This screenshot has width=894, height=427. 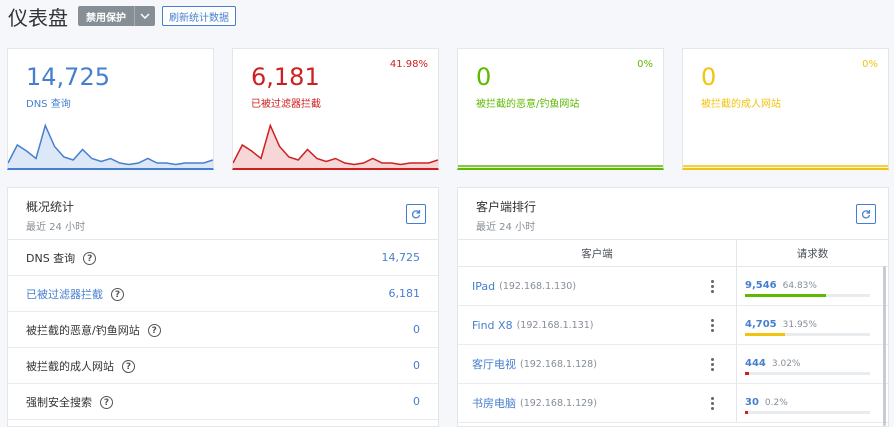 What do you see at coordinates (866, 214) in the screenshot?
I see `clients-refresh-button` at bounding box center [866, 214].